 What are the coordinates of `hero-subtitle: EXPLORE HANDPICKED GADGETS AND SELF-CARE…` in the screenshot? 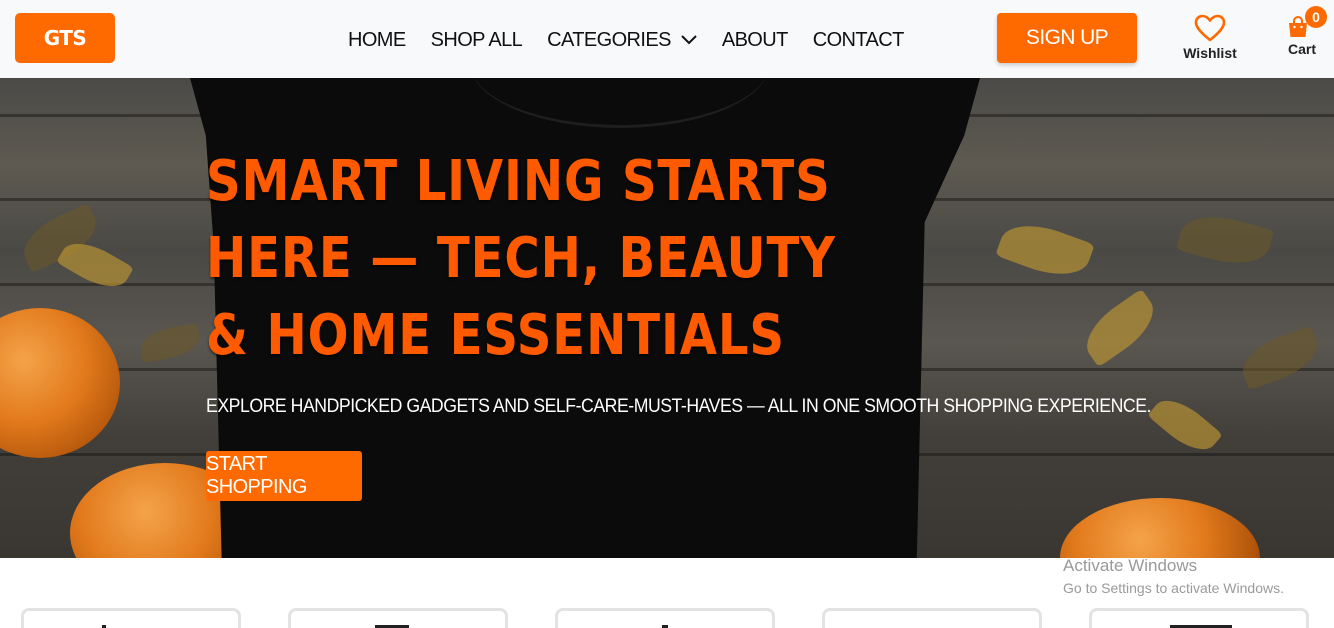 It's located at (678, 406).